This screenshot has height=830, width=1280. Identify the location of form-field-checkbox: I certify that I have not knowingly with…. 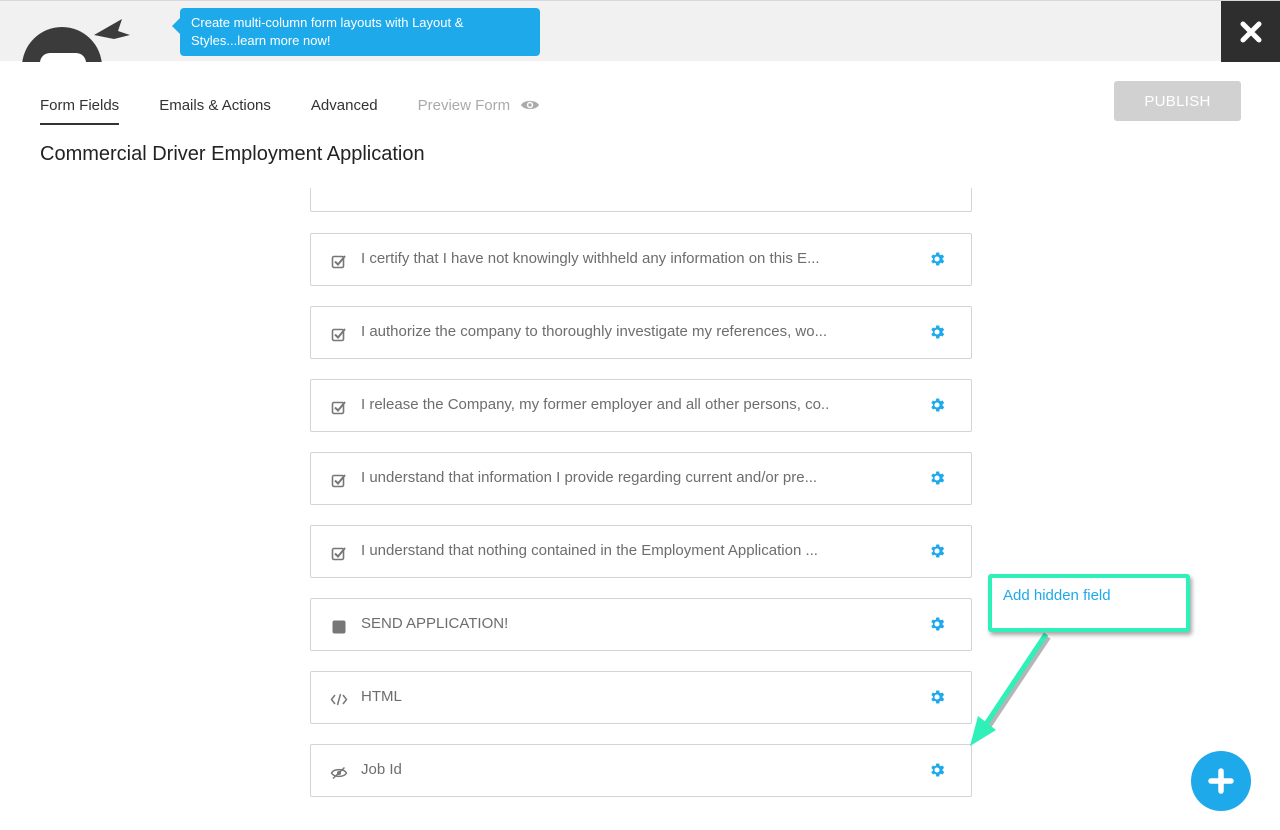
(641, 259).